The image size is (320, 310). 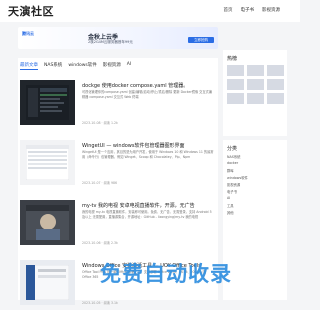 I want to click on promo-banner: 腾讯云 金秋上云季 2核2G4M云服务器首年99元 立即抢购, so click(x=118, y=38).